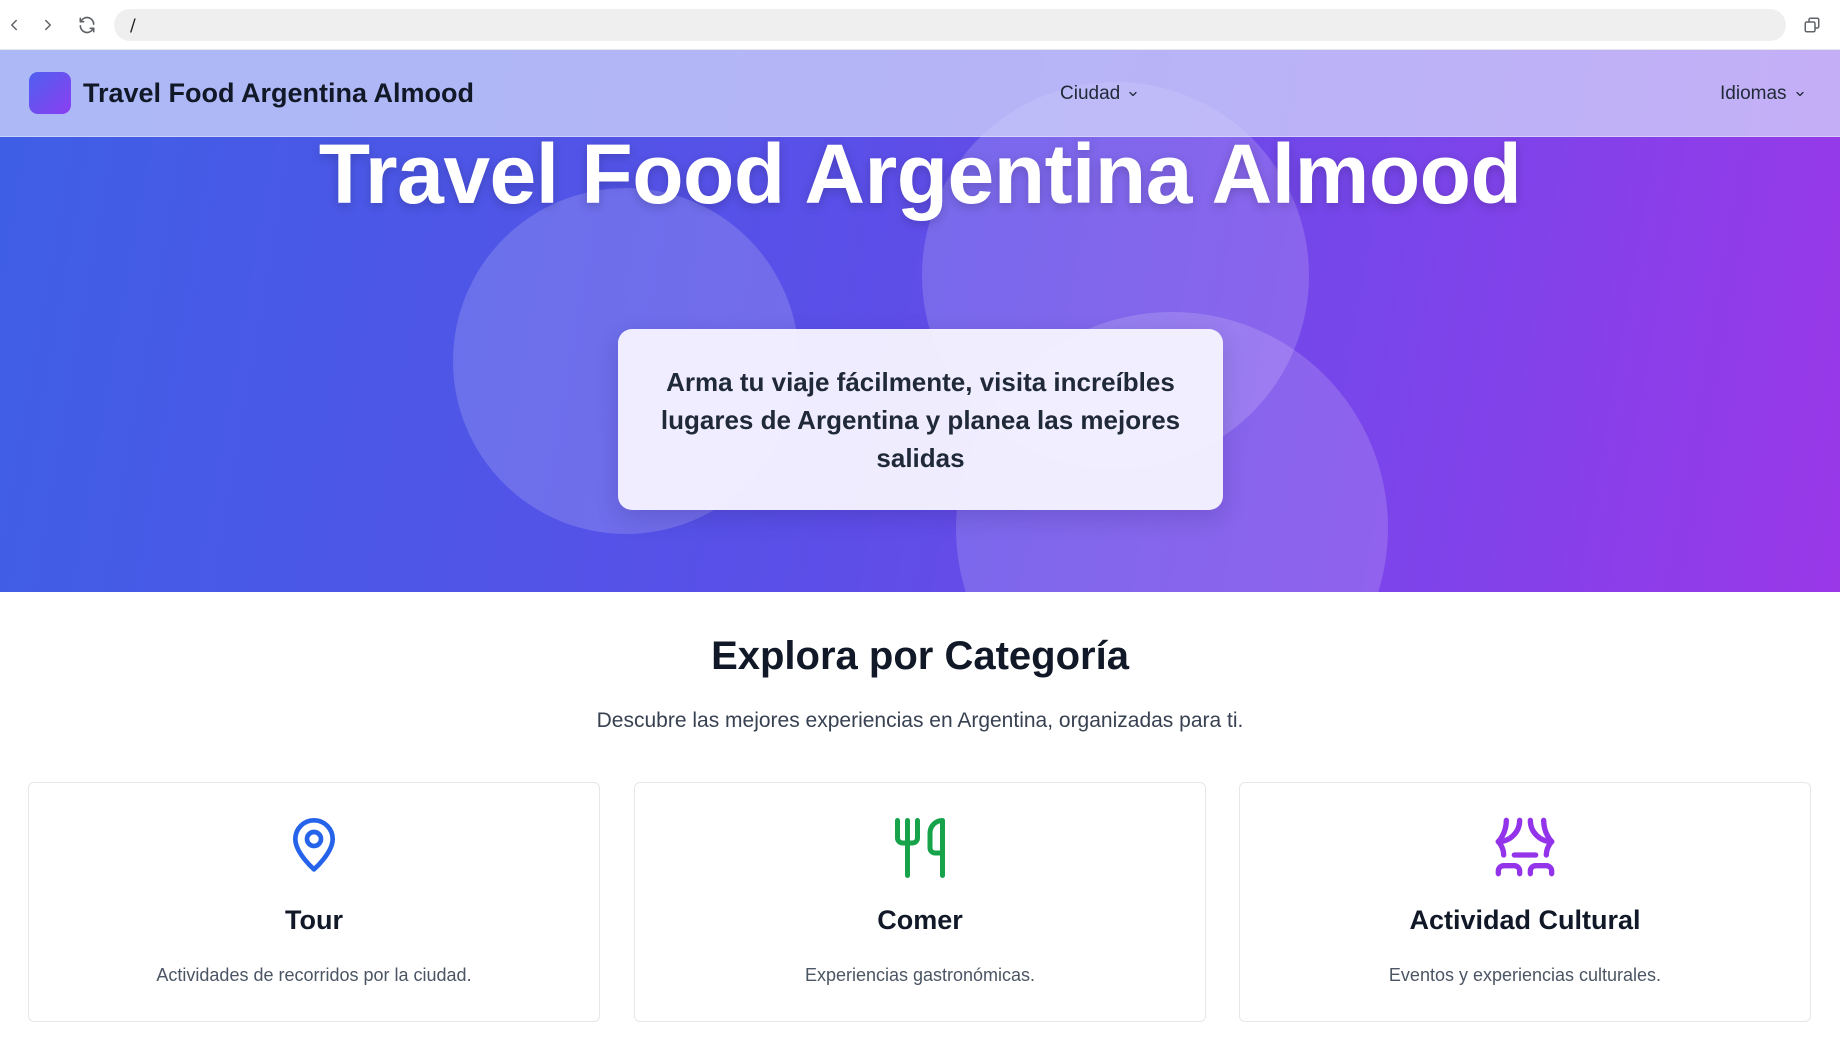 This screenshot has width=1840, height=1044. Describe the element at coordinates (1090, 93) in the screenshot. I see `city-dropdown-label: Ciudad` at that location.